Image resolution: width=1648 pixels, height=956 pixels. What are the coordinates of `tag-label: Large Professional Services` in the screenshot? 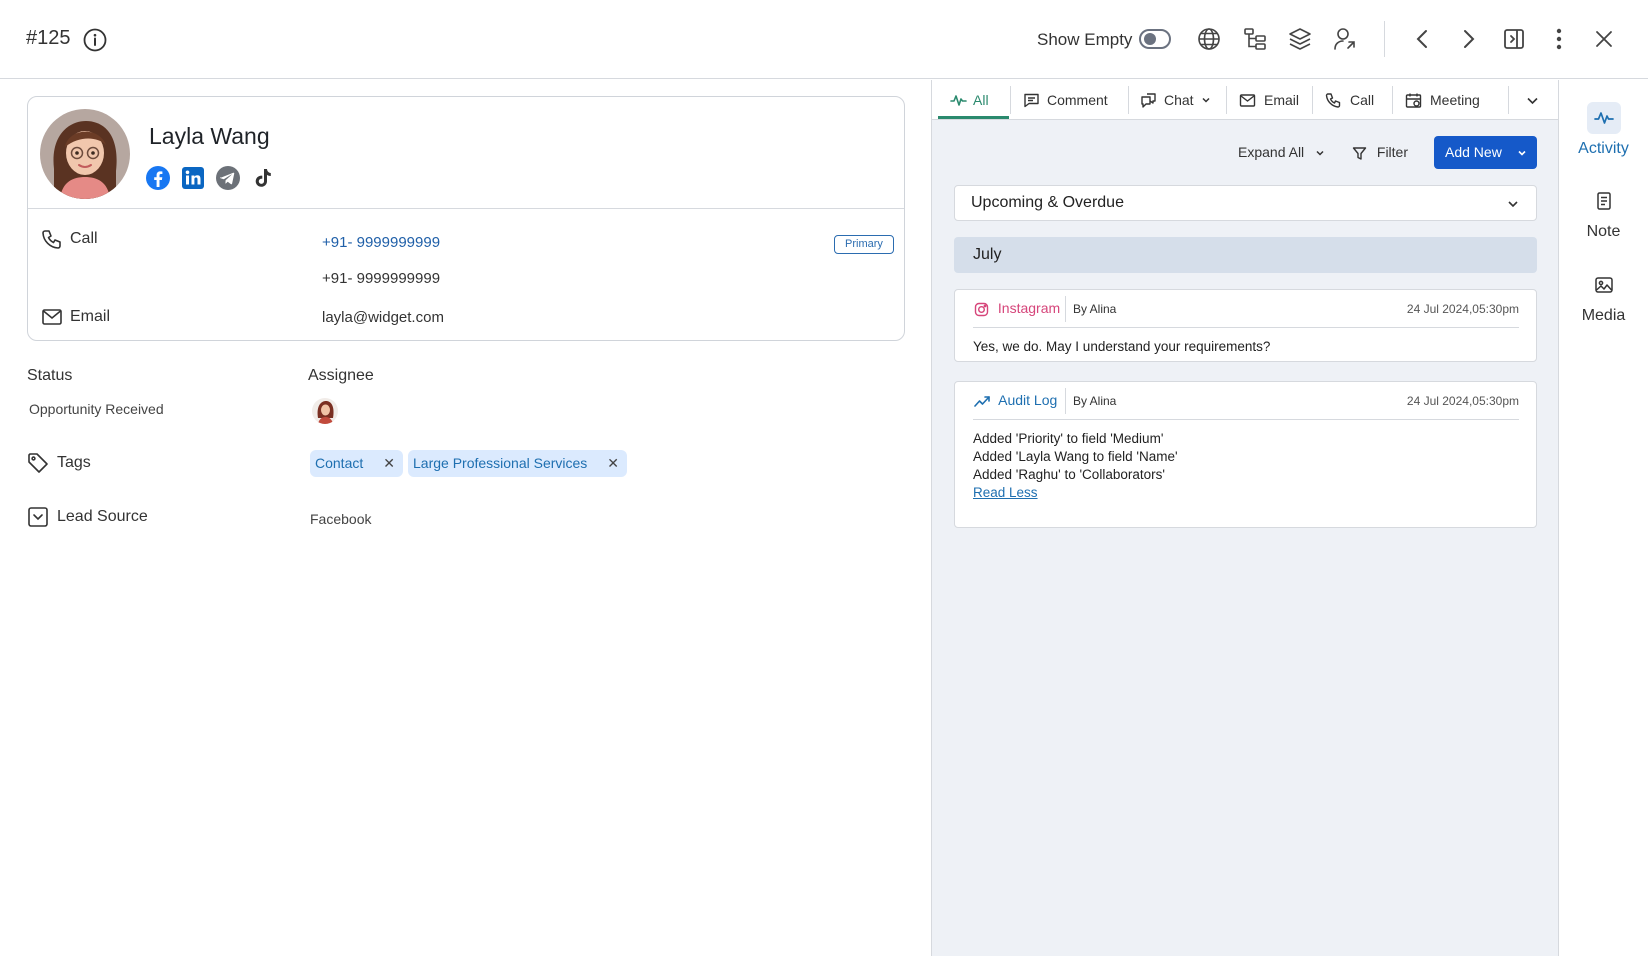 It's located at (500, 463).